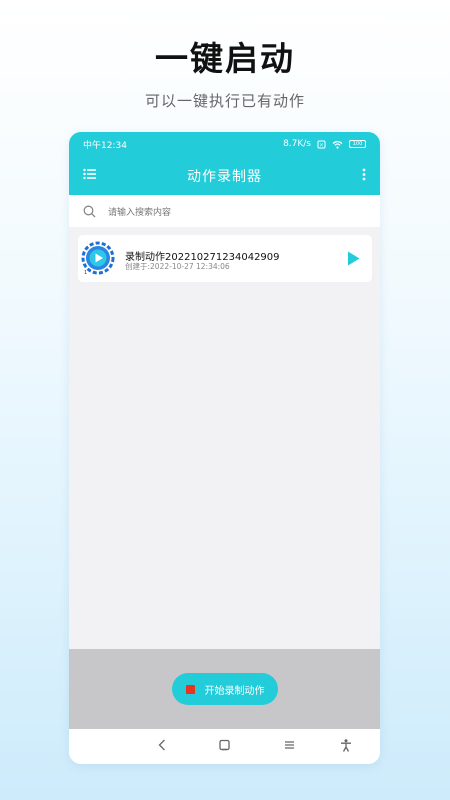 This screenshot has width=450, height=800. What do you see at coordinates (85, 272) in the screenshot?
I see `svg-text: 1` at bounding box center [85, 272].